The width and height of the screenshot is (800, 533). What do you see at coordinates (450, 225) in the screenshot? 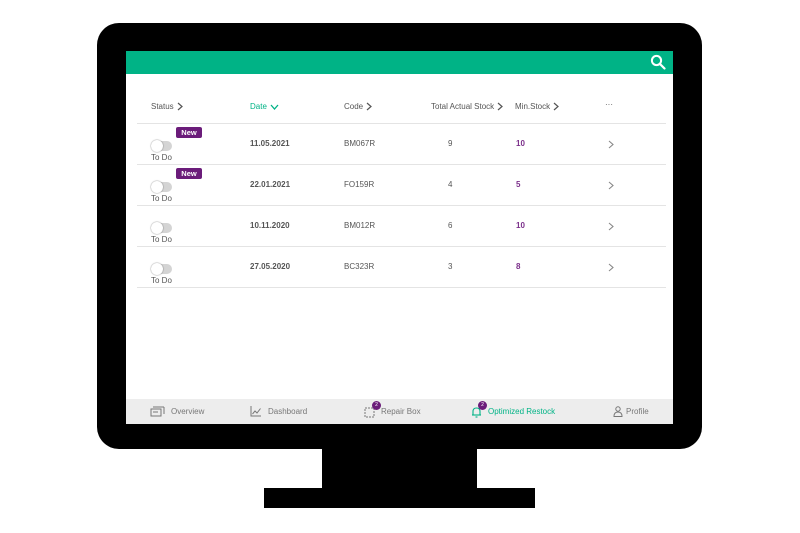
I see `total-stock-cell: 6` at bounding box center [450, 225].